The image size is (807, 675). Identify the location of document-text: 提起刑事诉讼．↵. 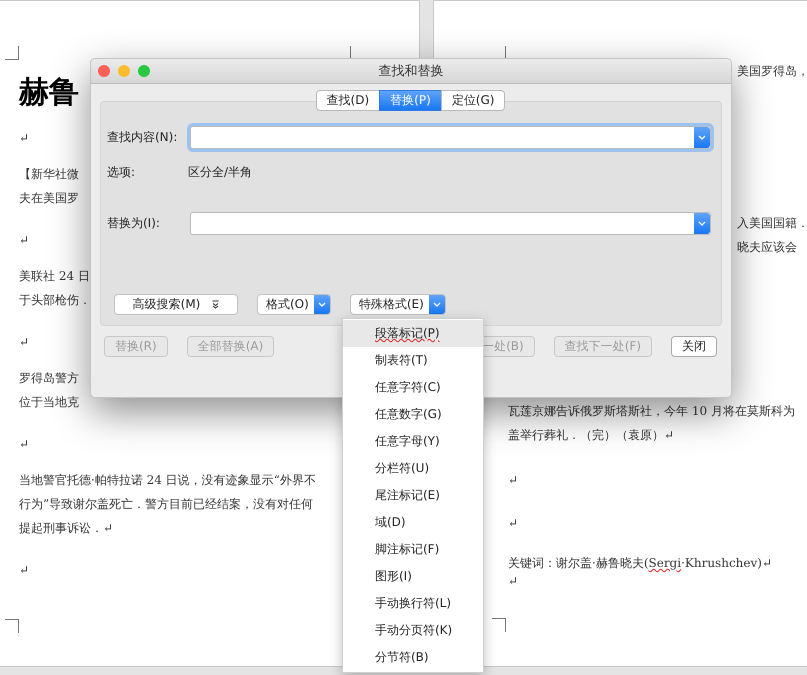
(66, 528).